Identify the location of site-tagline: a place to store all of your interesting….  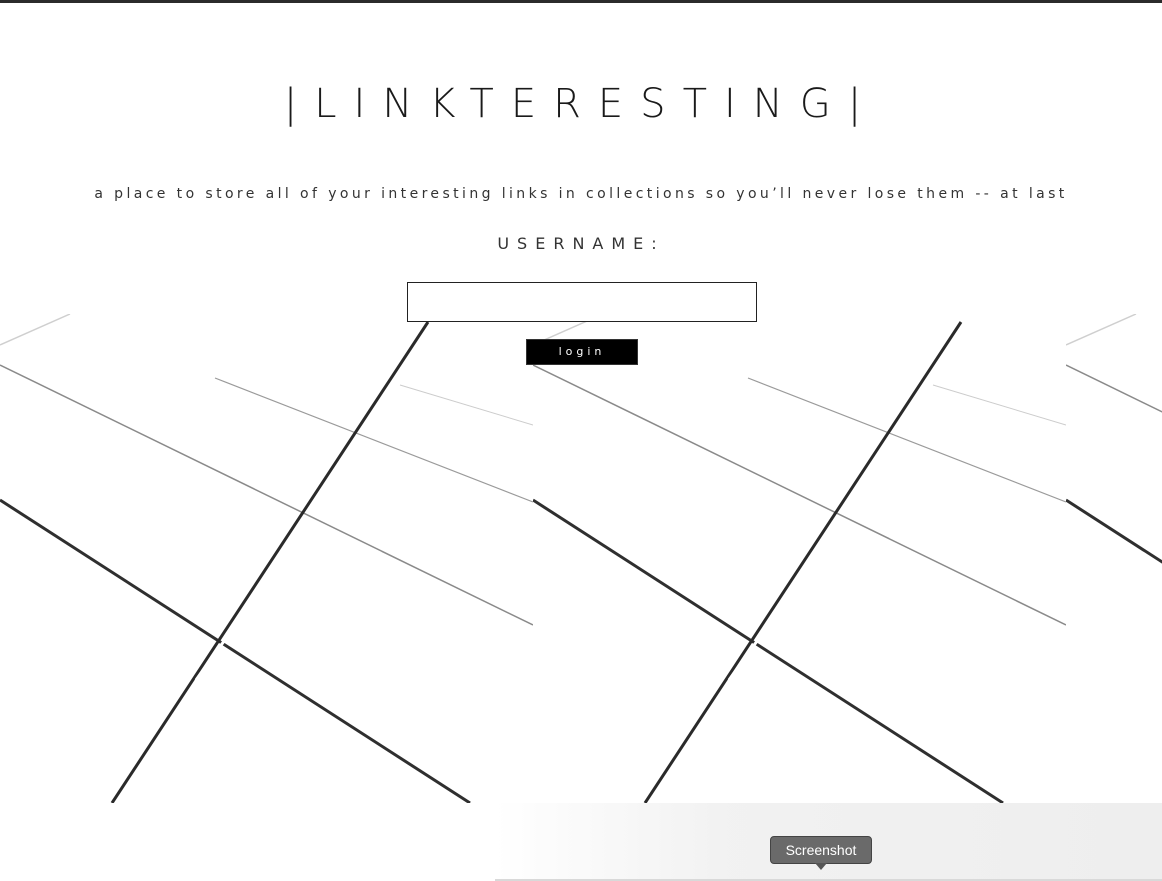
(581, 194).